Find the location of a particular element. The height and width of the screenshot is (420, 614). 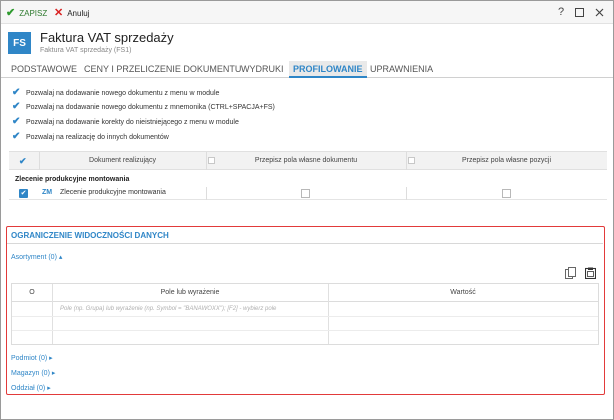

assortment-section-toggle: Asortyment (0) ▴ is located at coordinates (36, 257).